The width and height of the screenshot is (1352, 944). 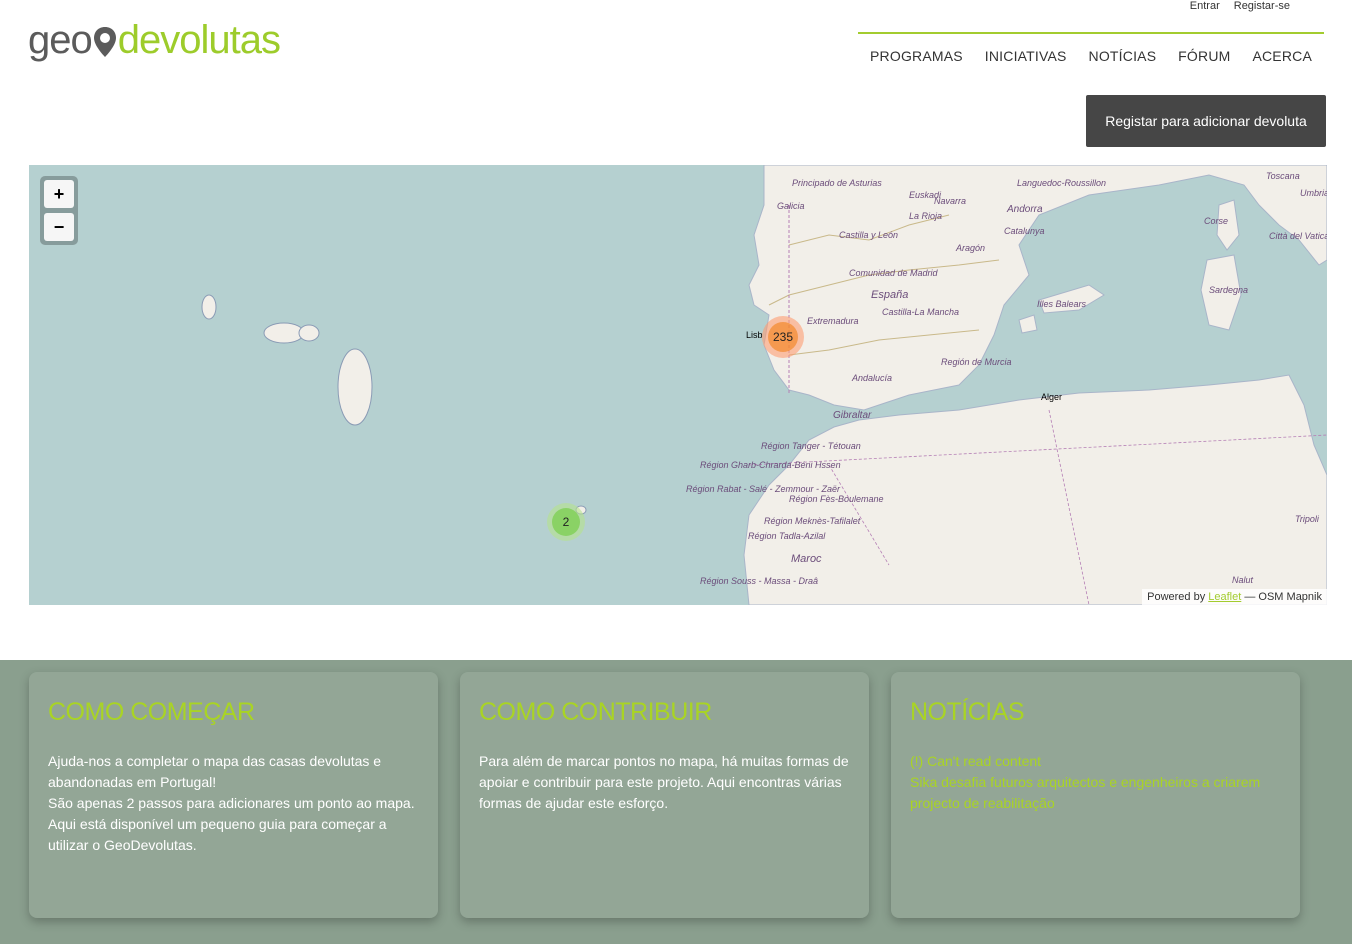 What do you see at coordinates (595, 712) in the screenshot?
I see `card-title: COMO CONTRIBUIR` at bounding box center [595, 712].